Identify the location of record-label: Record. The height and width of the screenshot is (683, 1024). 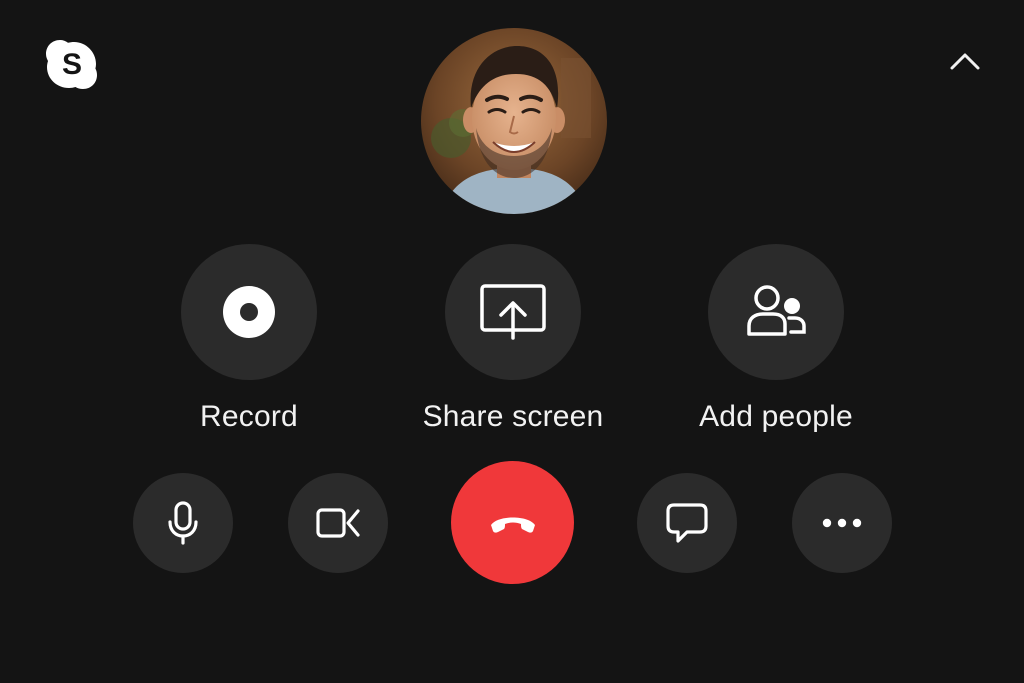
(249, 416).